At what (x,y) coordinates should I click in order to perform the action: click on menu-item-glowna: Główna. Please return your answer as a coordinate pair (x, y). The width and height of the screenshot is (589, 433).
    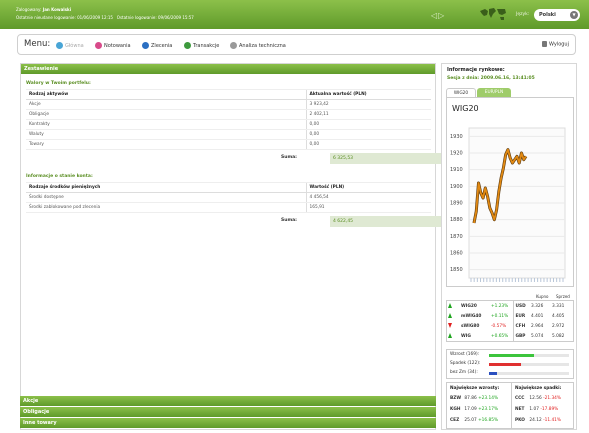
    Looking at the image, I should click on (70, 45).